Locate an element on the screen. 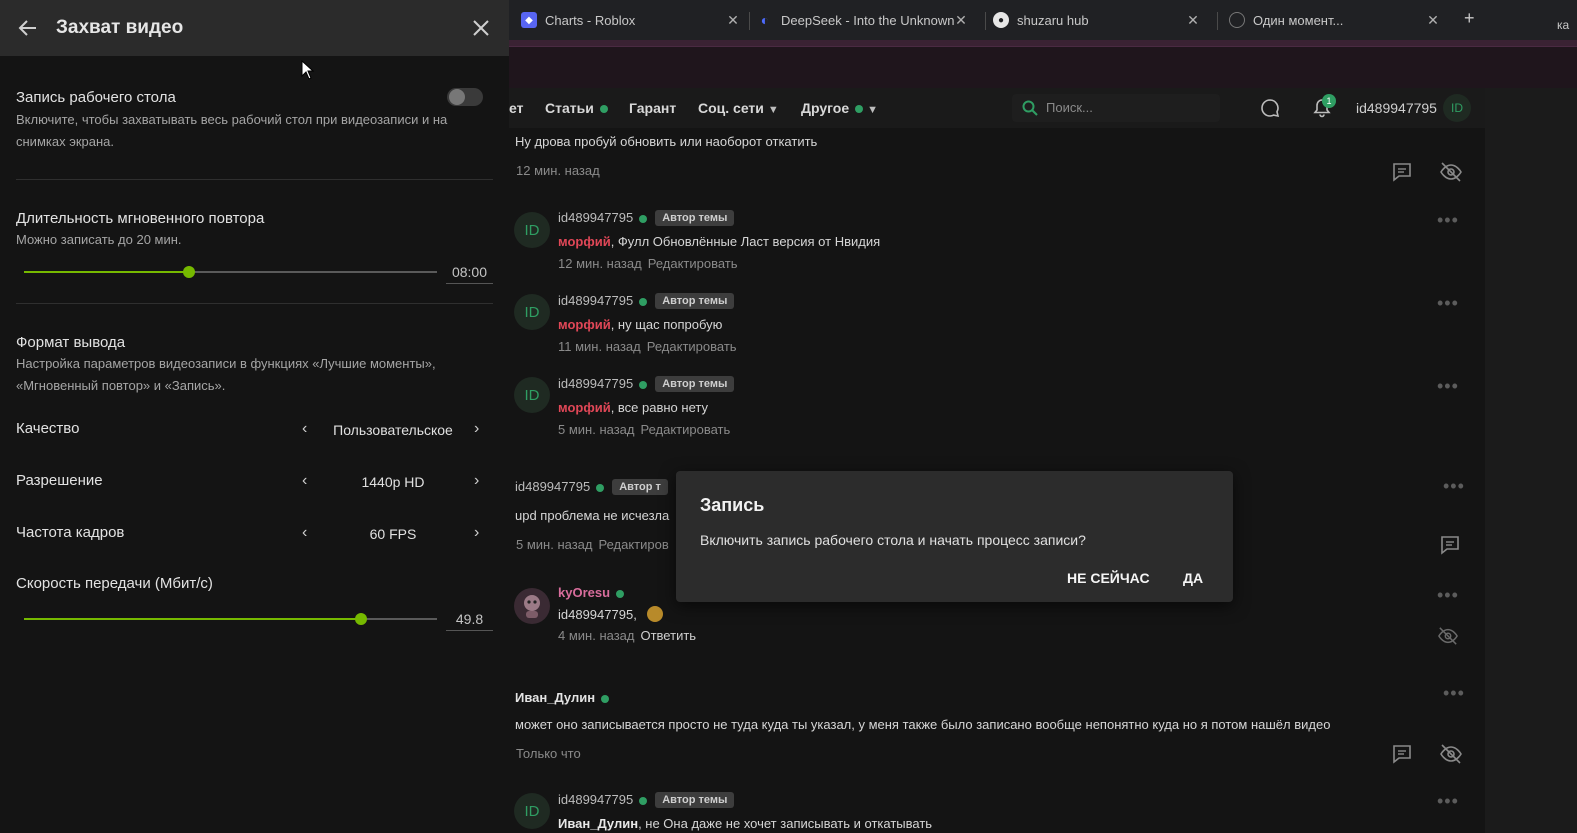  replay-duration-desc: Можно записать до 20 мин. is located at coordinates (99, 239).